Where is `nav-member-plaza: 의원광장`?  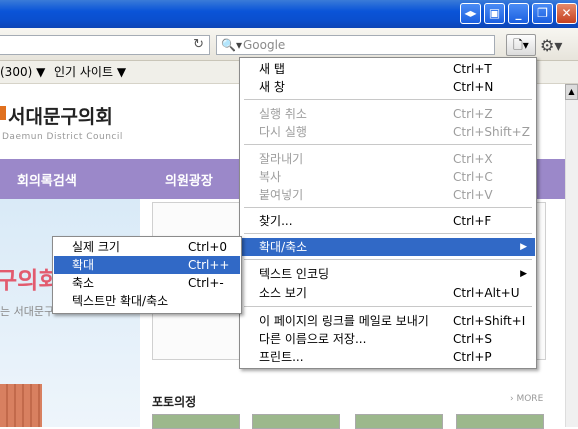
nav-member-plaza: 의원광장 is located at coordinates (189, 179).